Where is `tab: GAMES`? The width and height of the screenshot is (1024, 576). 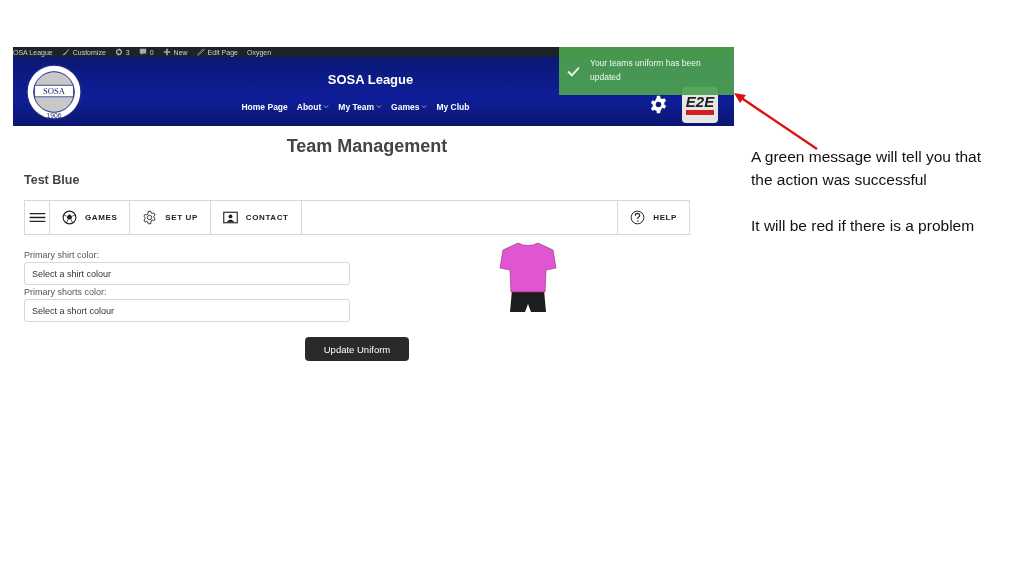 tab: GAMES is located at coordinates (90, 217).